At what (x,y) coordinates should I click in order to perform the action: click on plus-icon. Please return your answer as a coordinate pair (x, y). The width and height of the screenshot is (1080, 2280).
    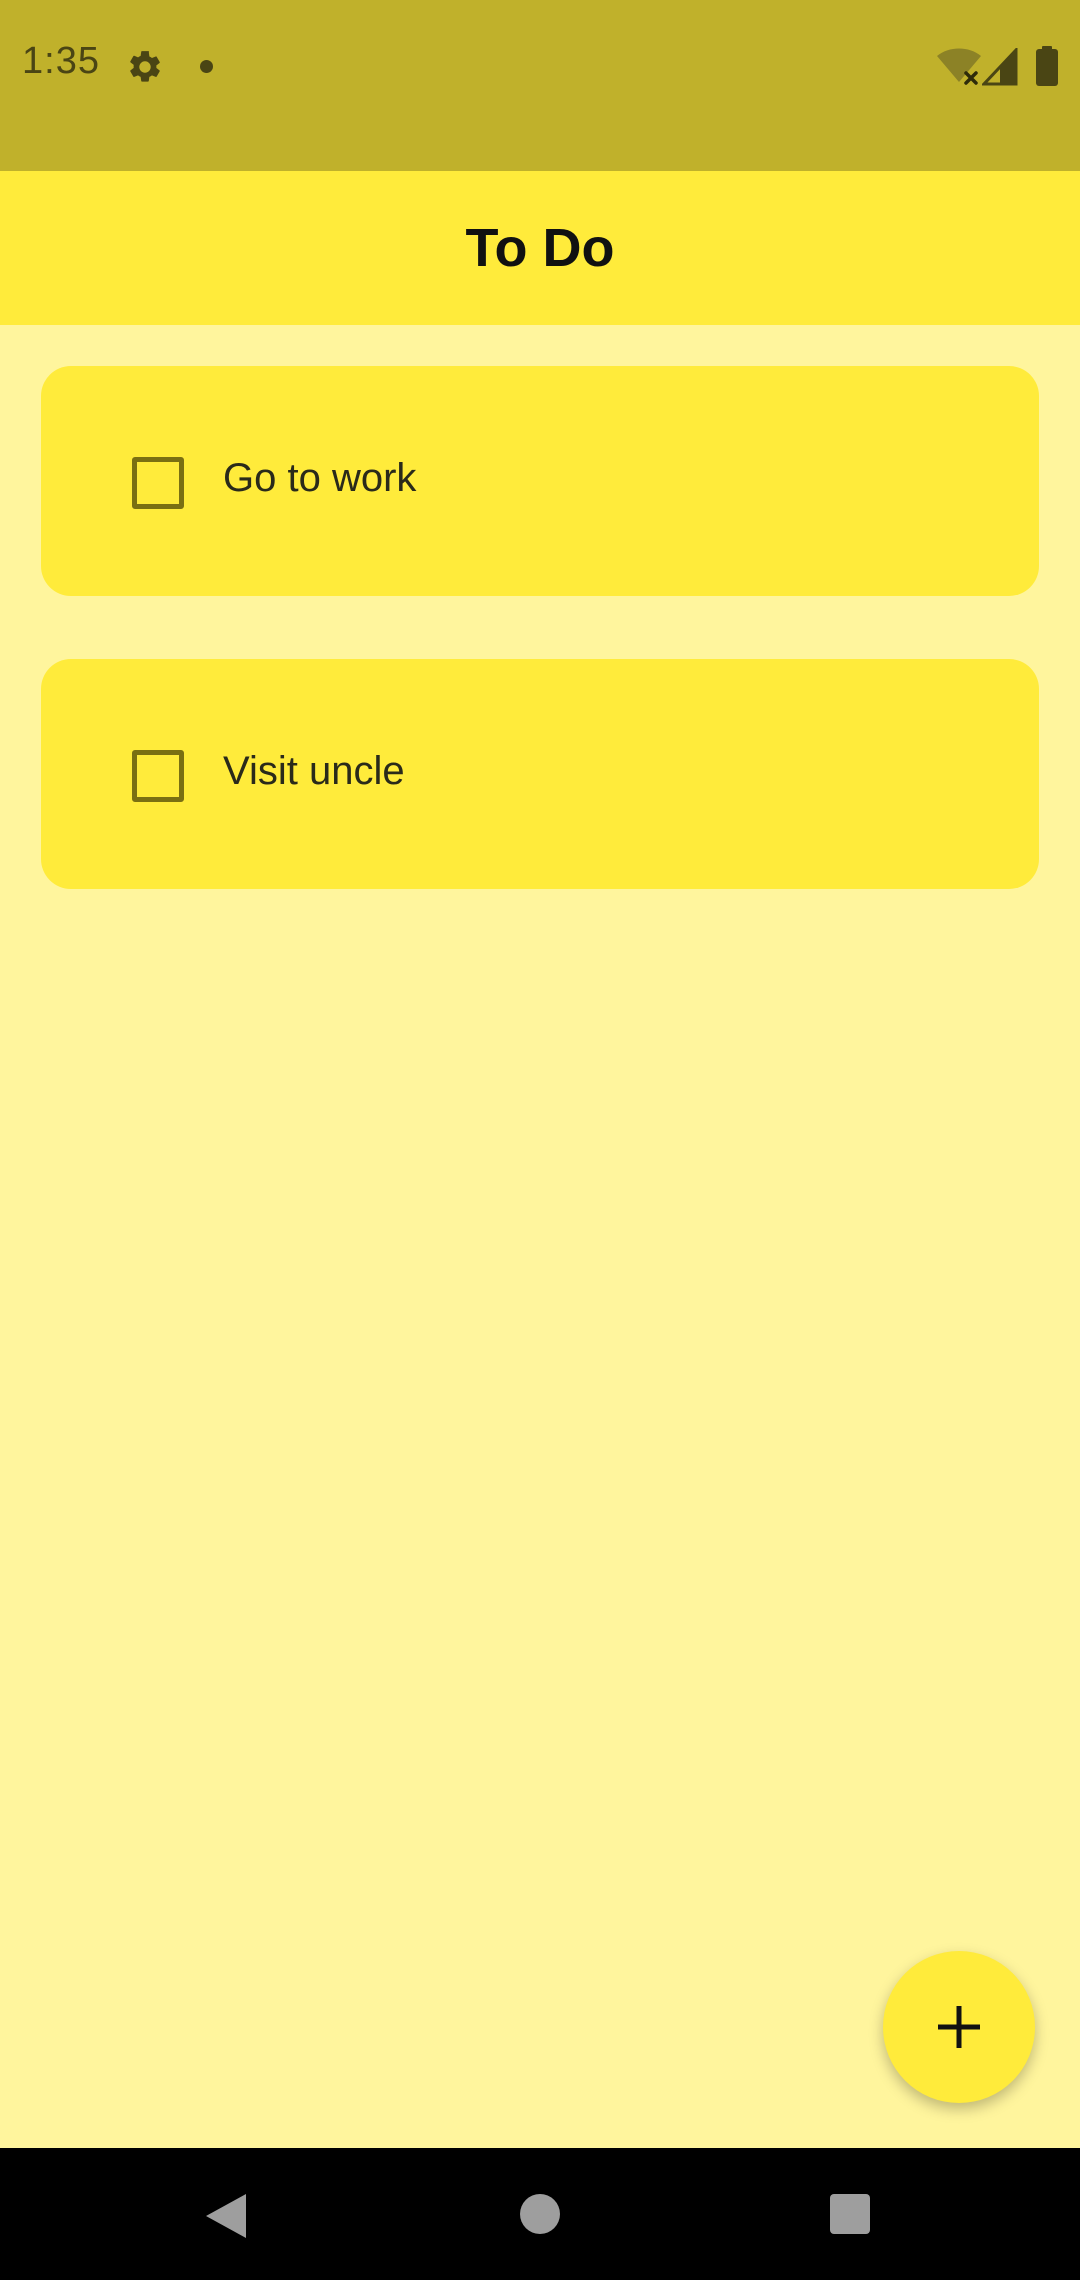
    Looking at the image, I should click on (959, 2027).